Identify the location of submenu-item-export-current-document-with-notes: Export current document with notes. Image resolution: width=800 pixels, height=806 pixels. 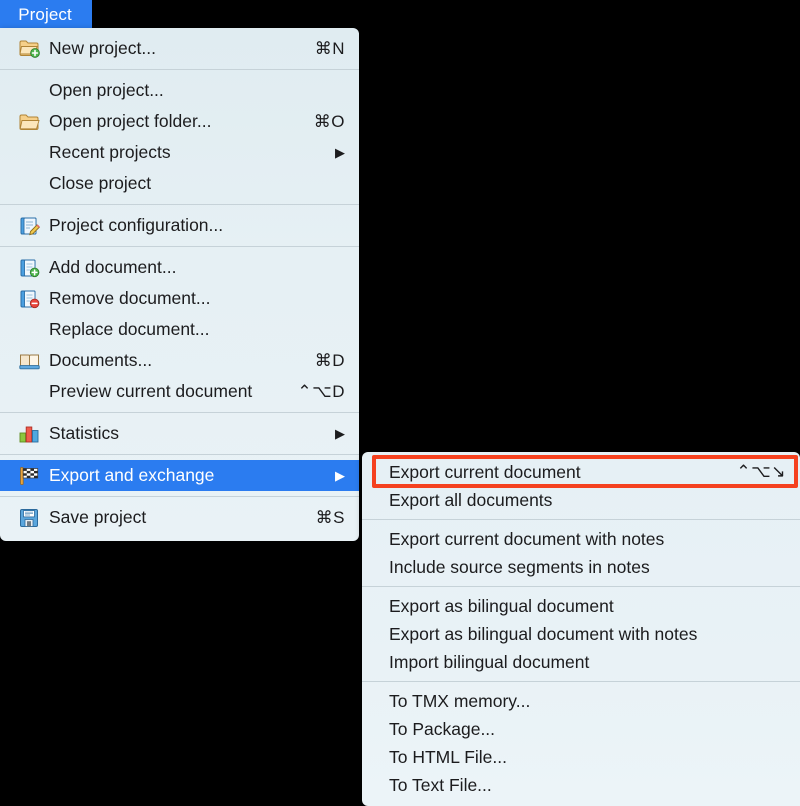
(581, 539).